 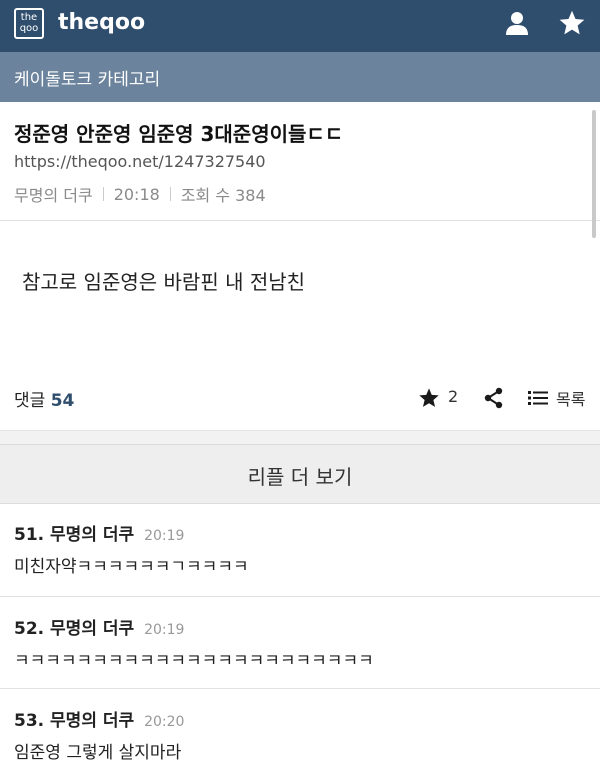 I want to click on category-bar: 케이돌토크 카테고리, so click(x=300, y=77).